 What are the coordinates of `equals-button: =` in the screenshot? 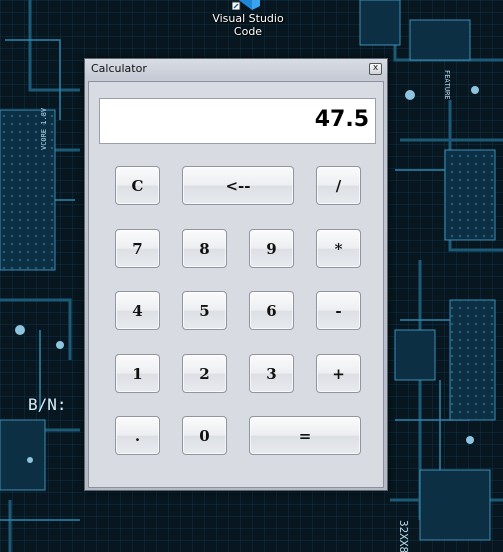 It's located at (305, 435).